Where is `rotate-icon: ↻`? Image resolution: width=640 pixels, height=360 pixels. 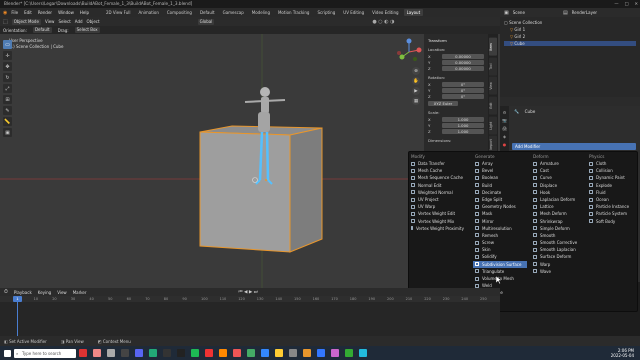 rotate-icon: ↻ is located at coordinates (7, 77).